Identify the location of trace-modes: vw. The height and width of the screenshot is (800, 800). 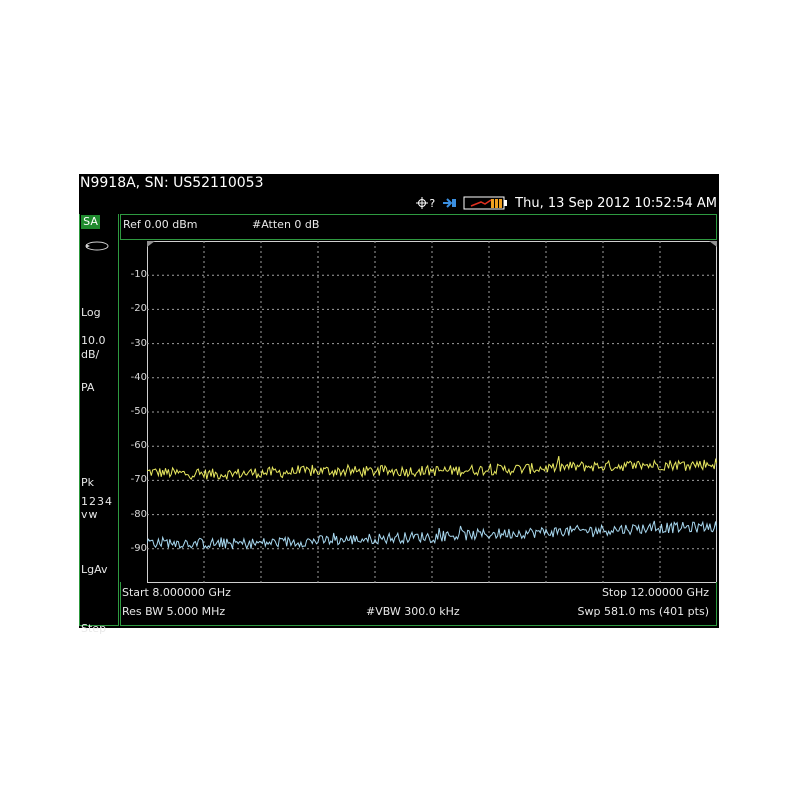
(90, 514).